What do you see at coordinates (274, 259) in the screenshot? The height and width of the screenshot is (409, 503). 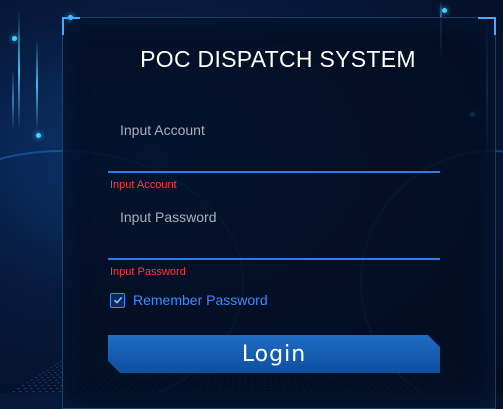 I see `password-underline` at bounding box center [274, 259].